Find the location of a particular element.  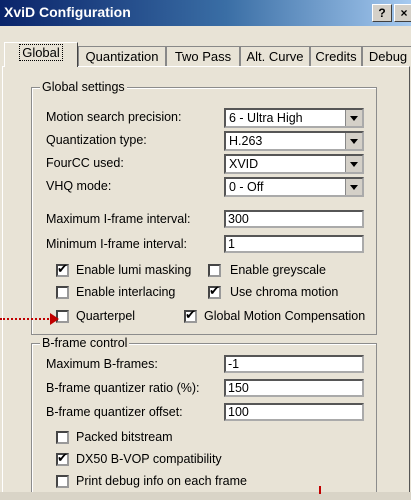

bframe-ratio-input: 150 is located at coordinates (294, 388).